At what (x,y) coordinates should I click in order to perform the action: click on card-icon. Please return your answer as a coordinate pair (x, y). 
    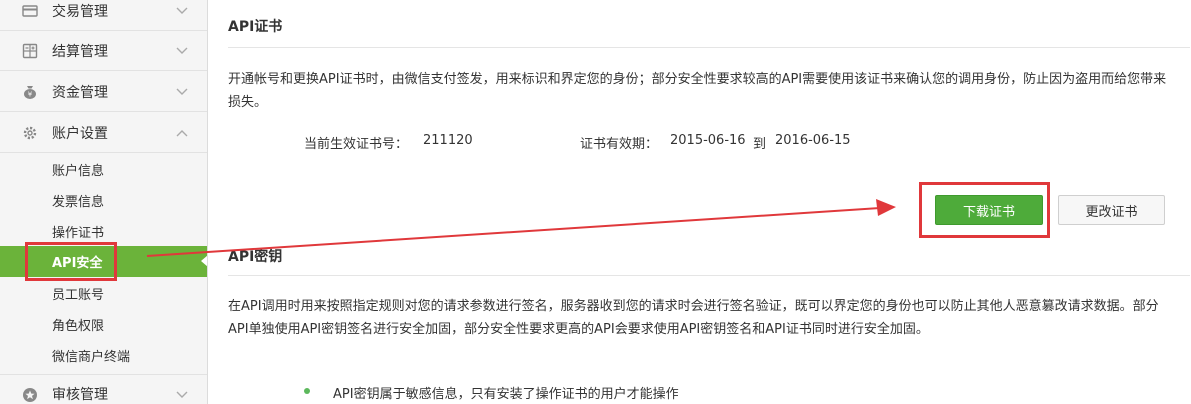
    Looking at the image, I should click on (30, 11).